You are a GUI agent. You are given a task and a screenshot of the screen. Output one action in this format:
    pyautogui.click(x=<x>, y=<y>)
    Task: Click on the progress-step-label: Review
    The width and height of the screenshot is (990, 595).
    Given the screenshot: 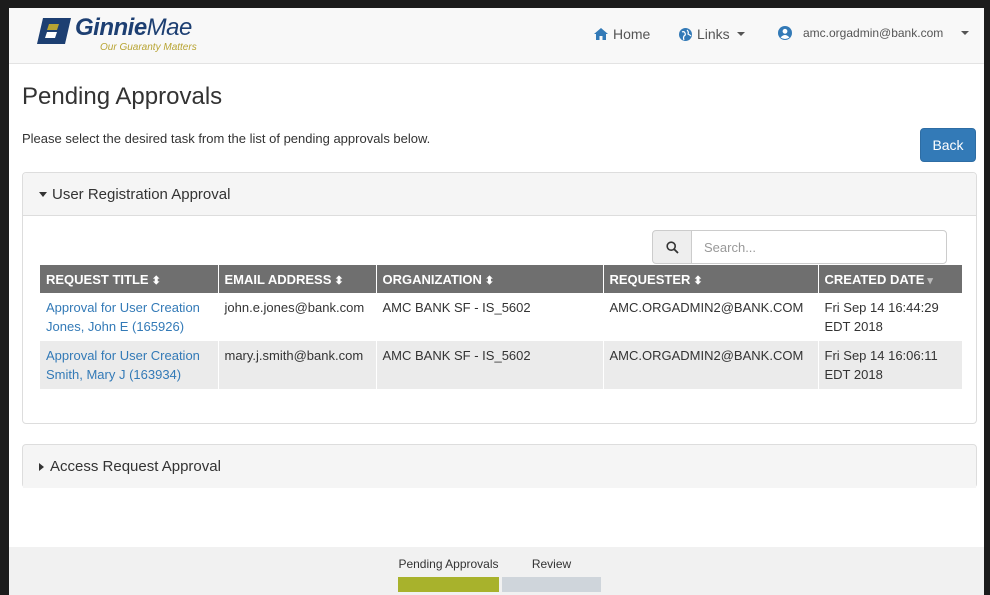 What is the action you would take?
    pyautogui.click(x=551, y=564)
    